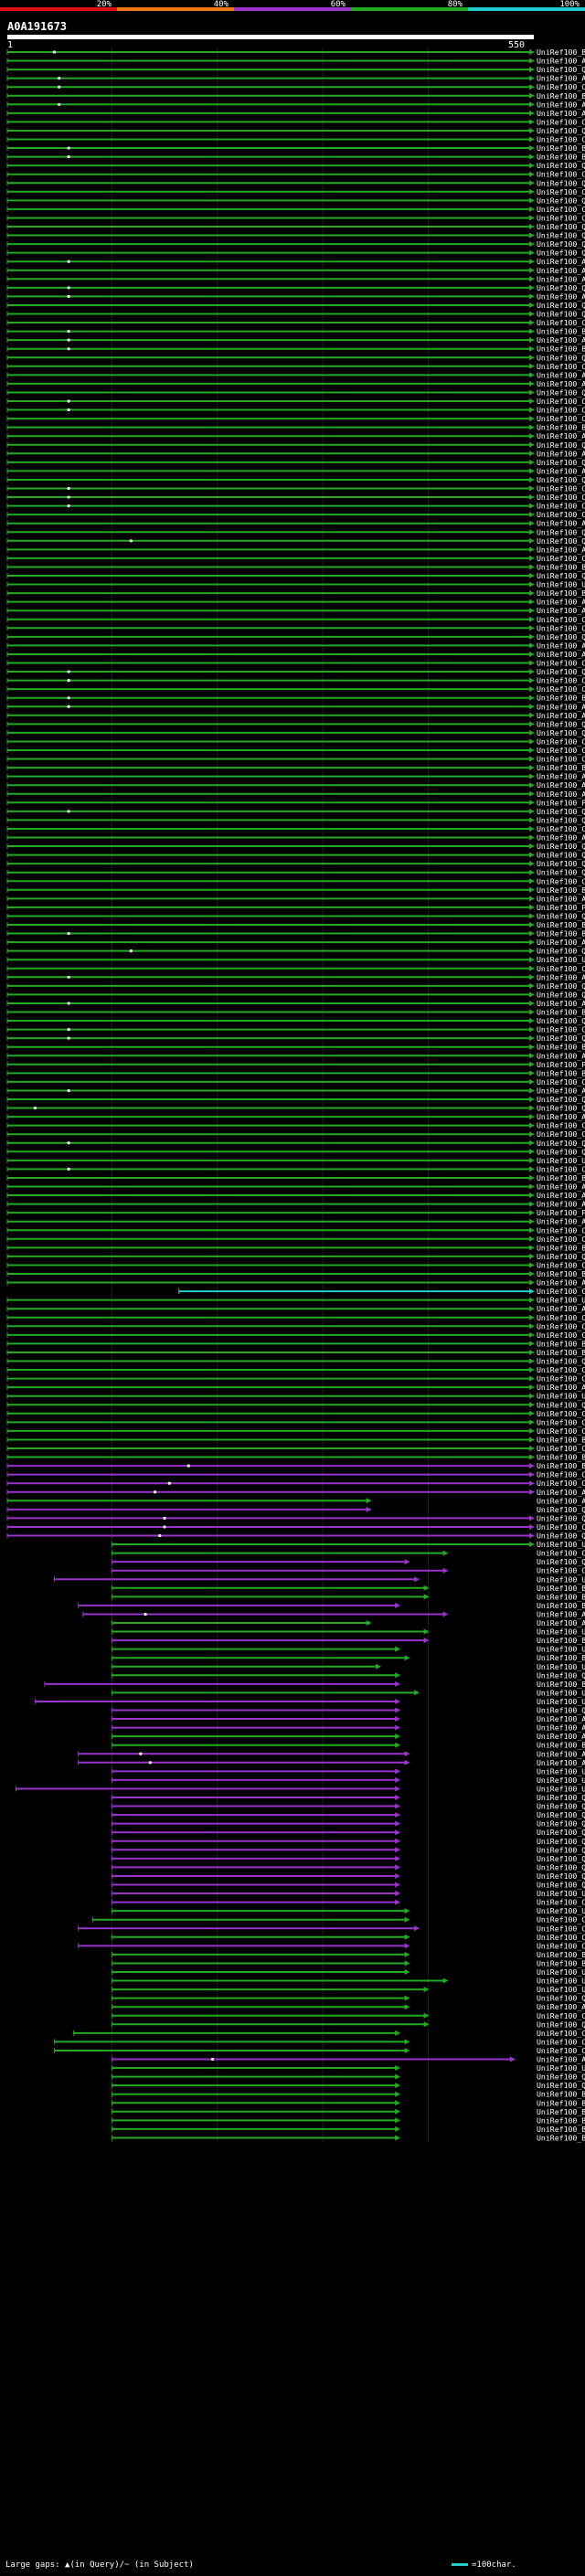 This screenshot has height=2576, width=585. I want to click on hit-label: UniRef100_A7TE61, so click(561, 549).